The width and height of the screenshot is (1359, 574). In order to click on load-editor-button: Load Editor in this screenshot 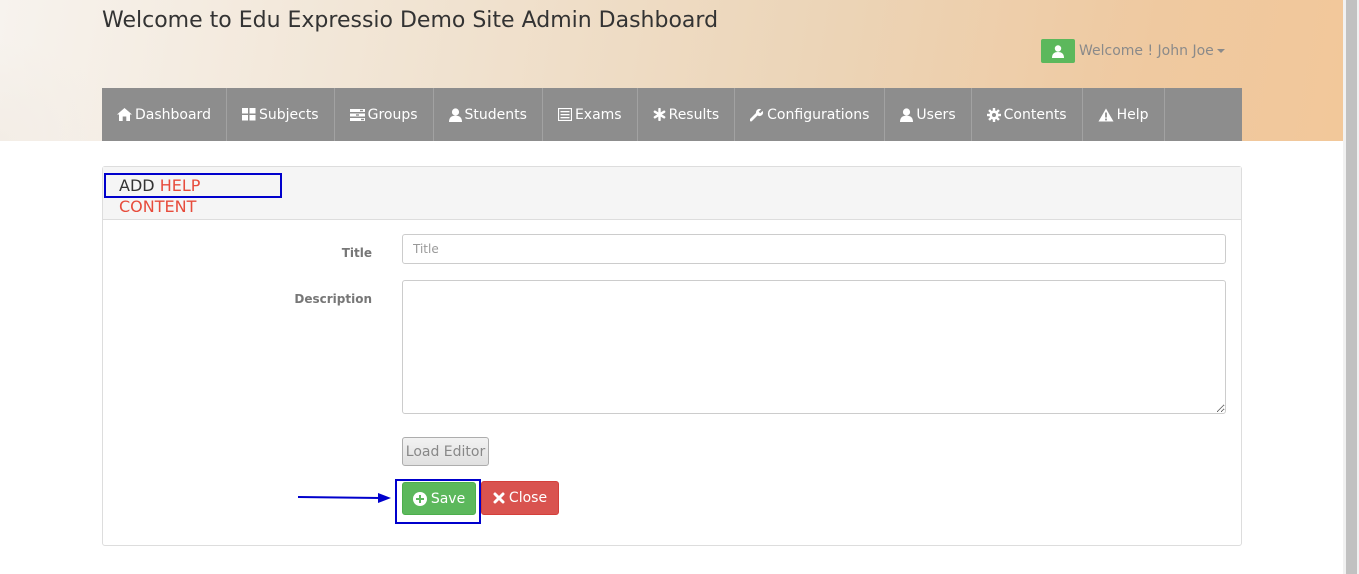, I will do `click(445, 451)`.